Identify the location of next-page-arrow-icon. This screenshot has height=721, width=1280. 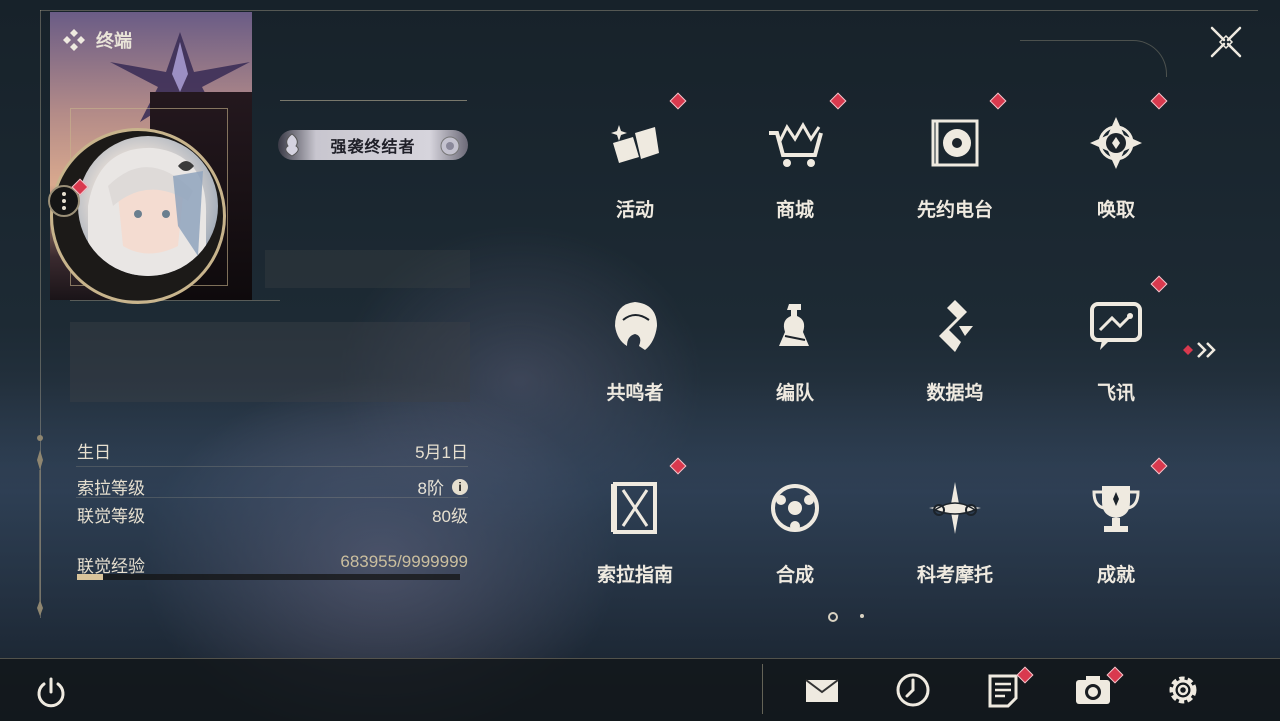
(1202, 350).